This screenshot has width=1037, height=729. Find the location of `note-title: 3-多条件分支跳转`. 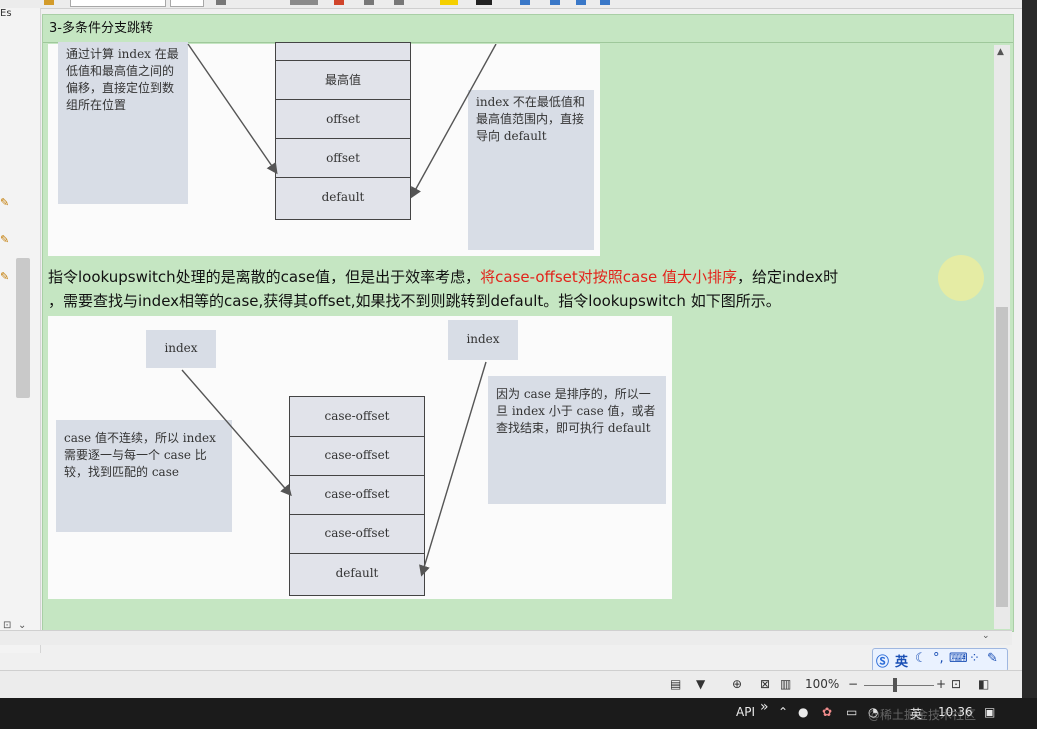

note-title: 3-多条件分支跳转 is located at coordinates (528, 29).